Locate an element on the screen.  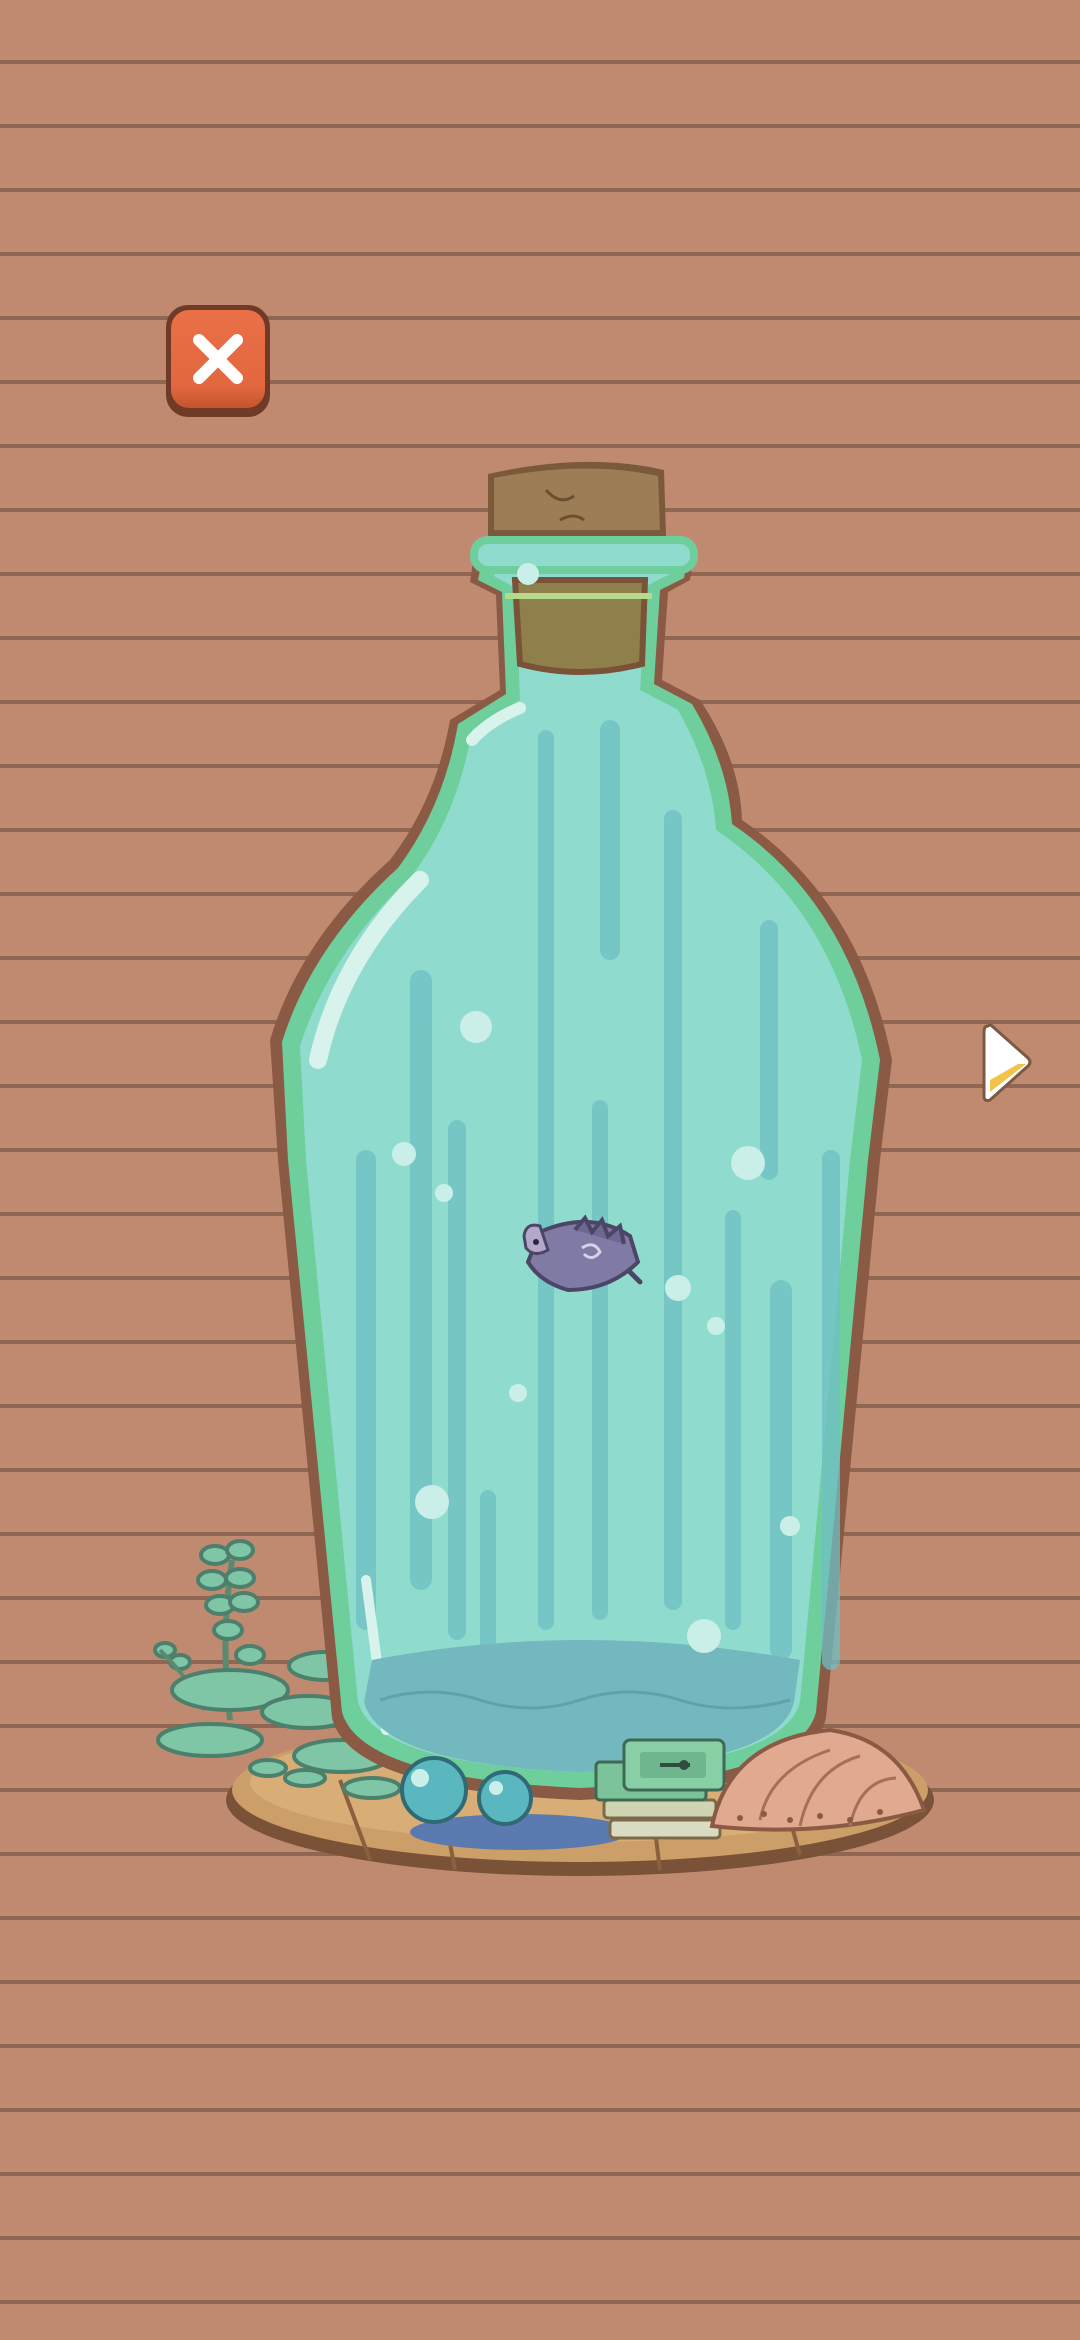
close-button is located at coordinates (218, 361).